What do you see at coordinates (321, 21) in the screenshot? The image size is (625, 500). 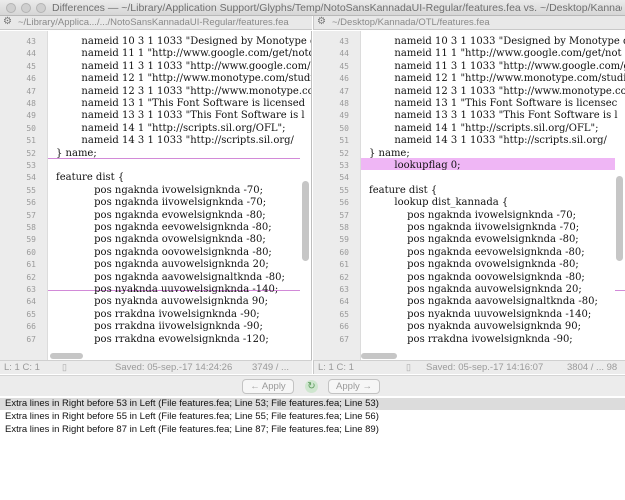 I see `right-gear-icon: ⚙` at bounding box center [321, 21].